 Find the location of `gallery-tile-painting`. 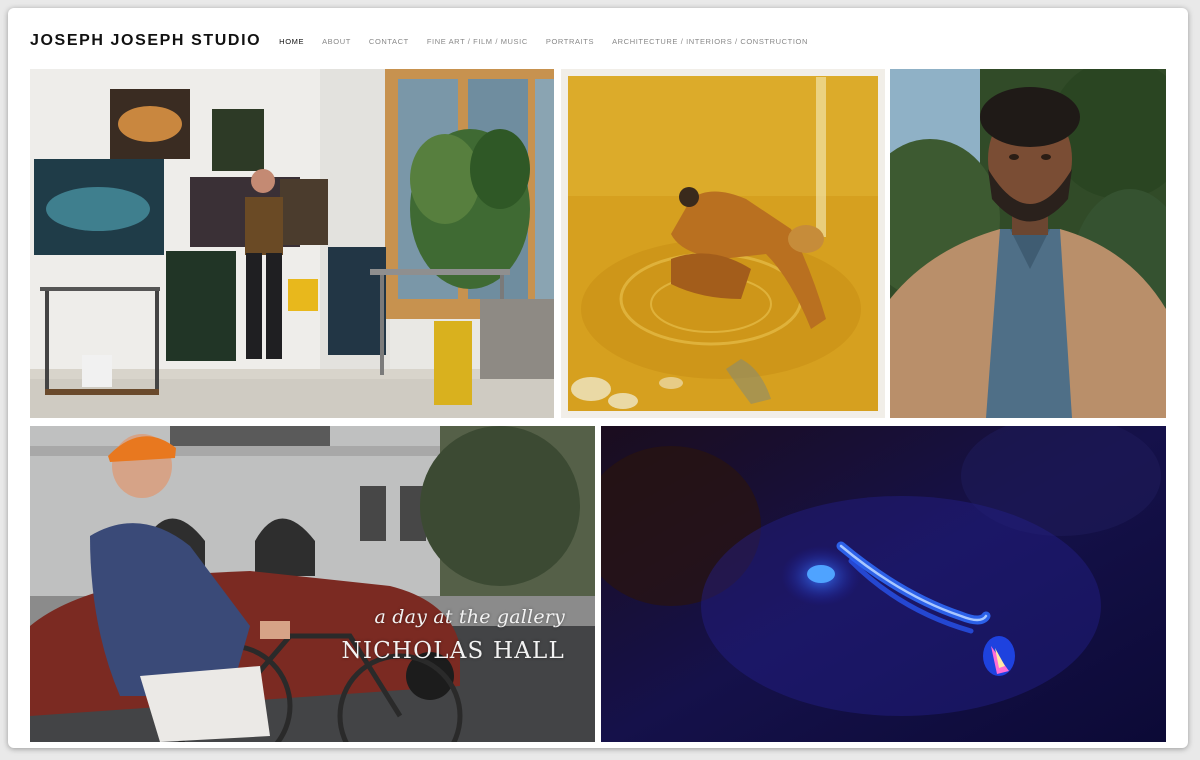

gallery-tile-painting is located at coordinates (723, 243).